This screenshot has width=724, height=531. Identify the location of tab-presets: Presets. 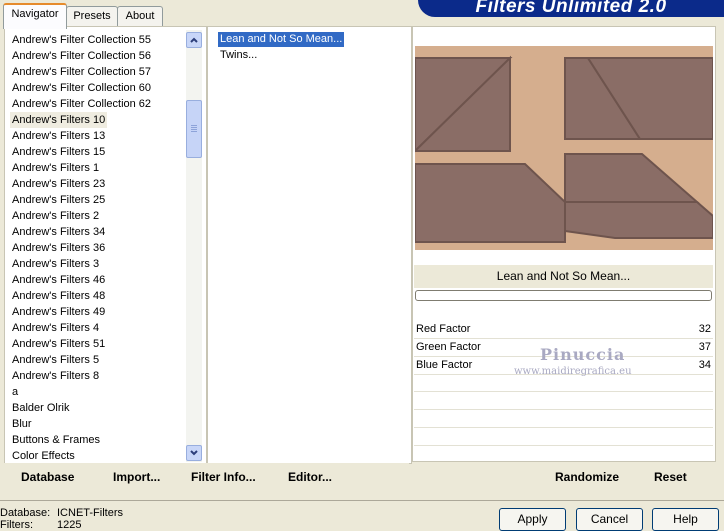
(92, 16).